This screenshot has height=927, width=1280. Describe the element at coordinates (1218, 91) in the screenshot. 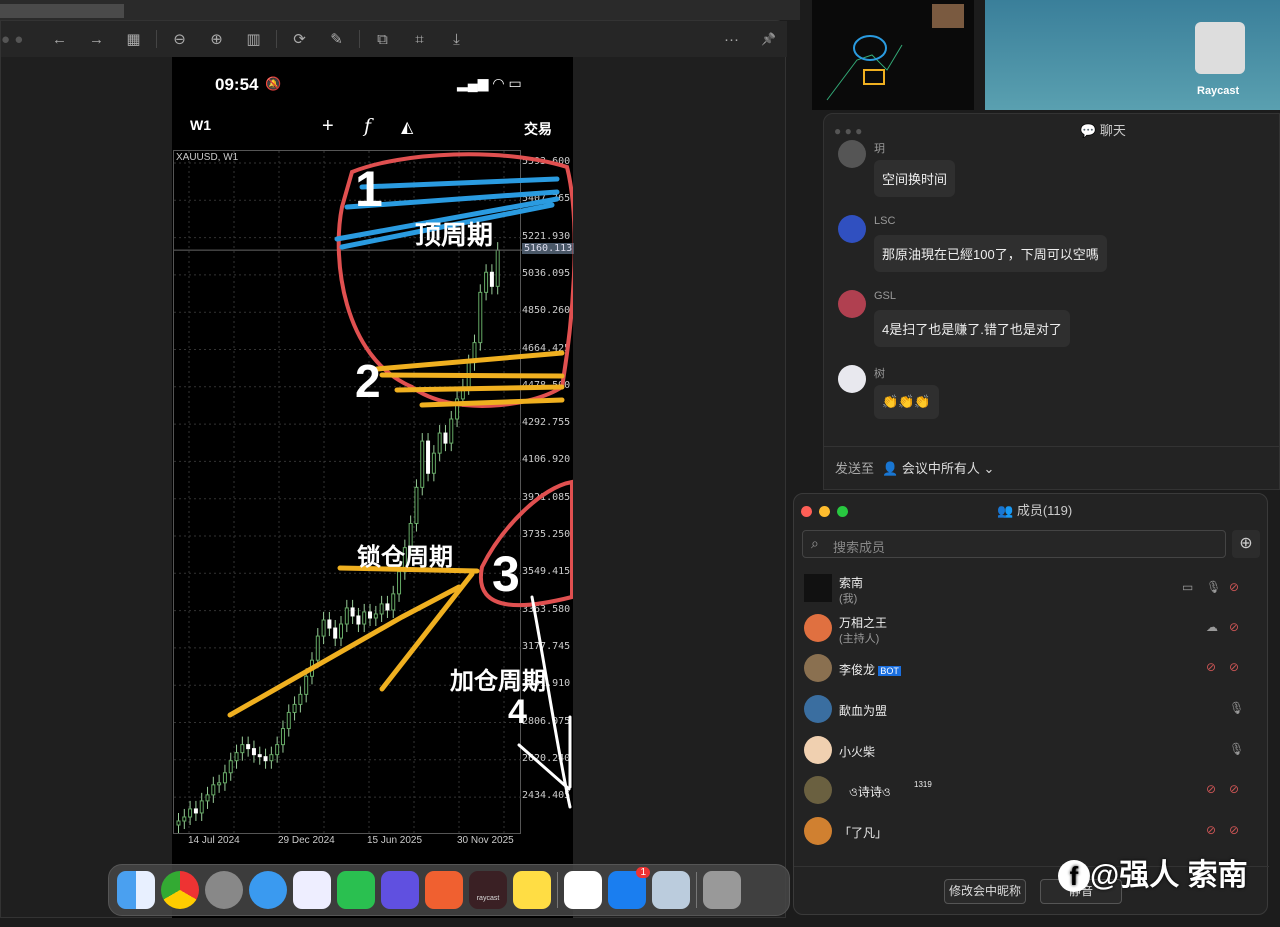

I see `raycast-drive-label: Raycast` at that location.